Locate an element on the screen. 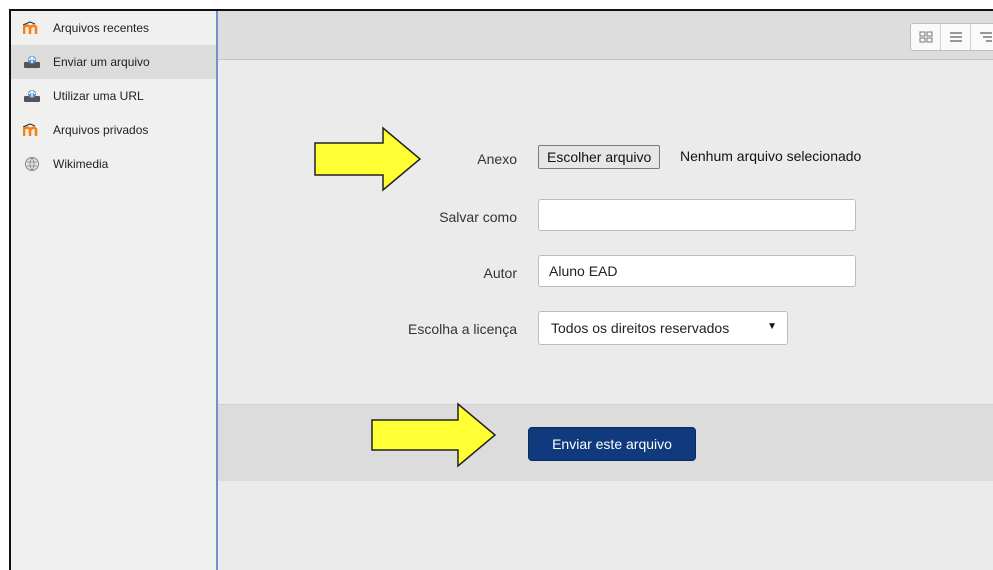 The width and height of the screenshot is (993, 570). view-switcher is located at coordinates (951, 37).